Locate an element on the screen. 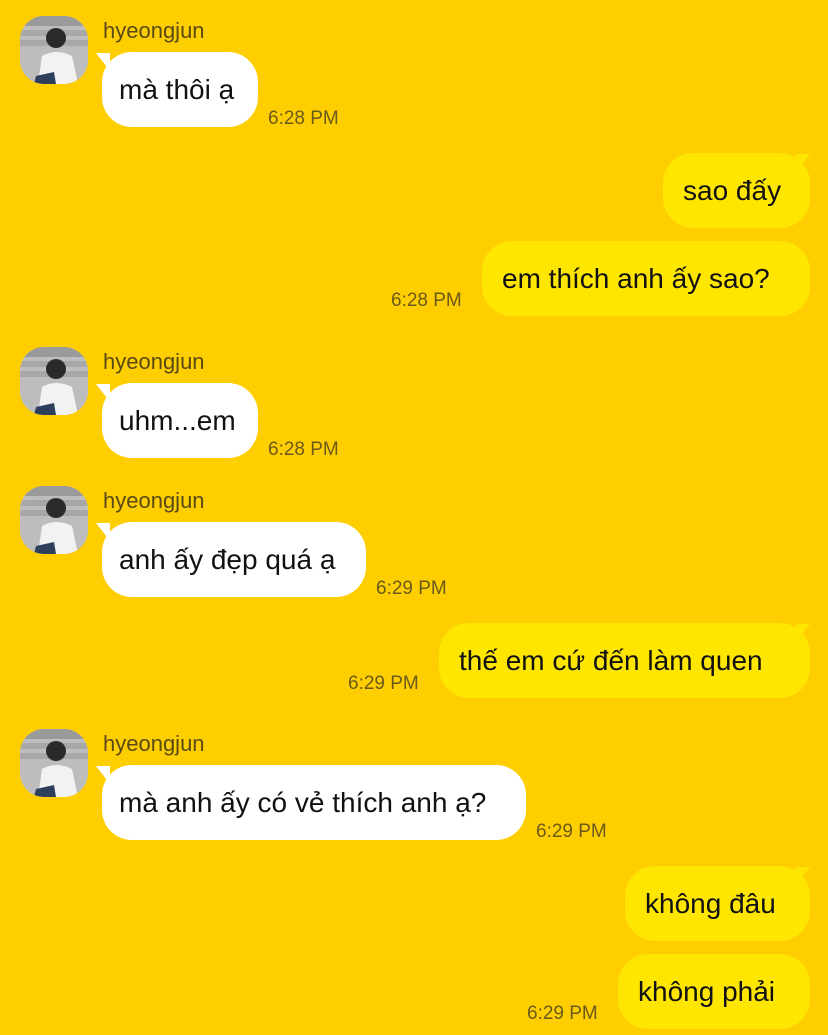 This screenshot has width=828, height=1035. message-bubble-outgoing: em thích anh ấy sao? is located at coordinates (646, 278).